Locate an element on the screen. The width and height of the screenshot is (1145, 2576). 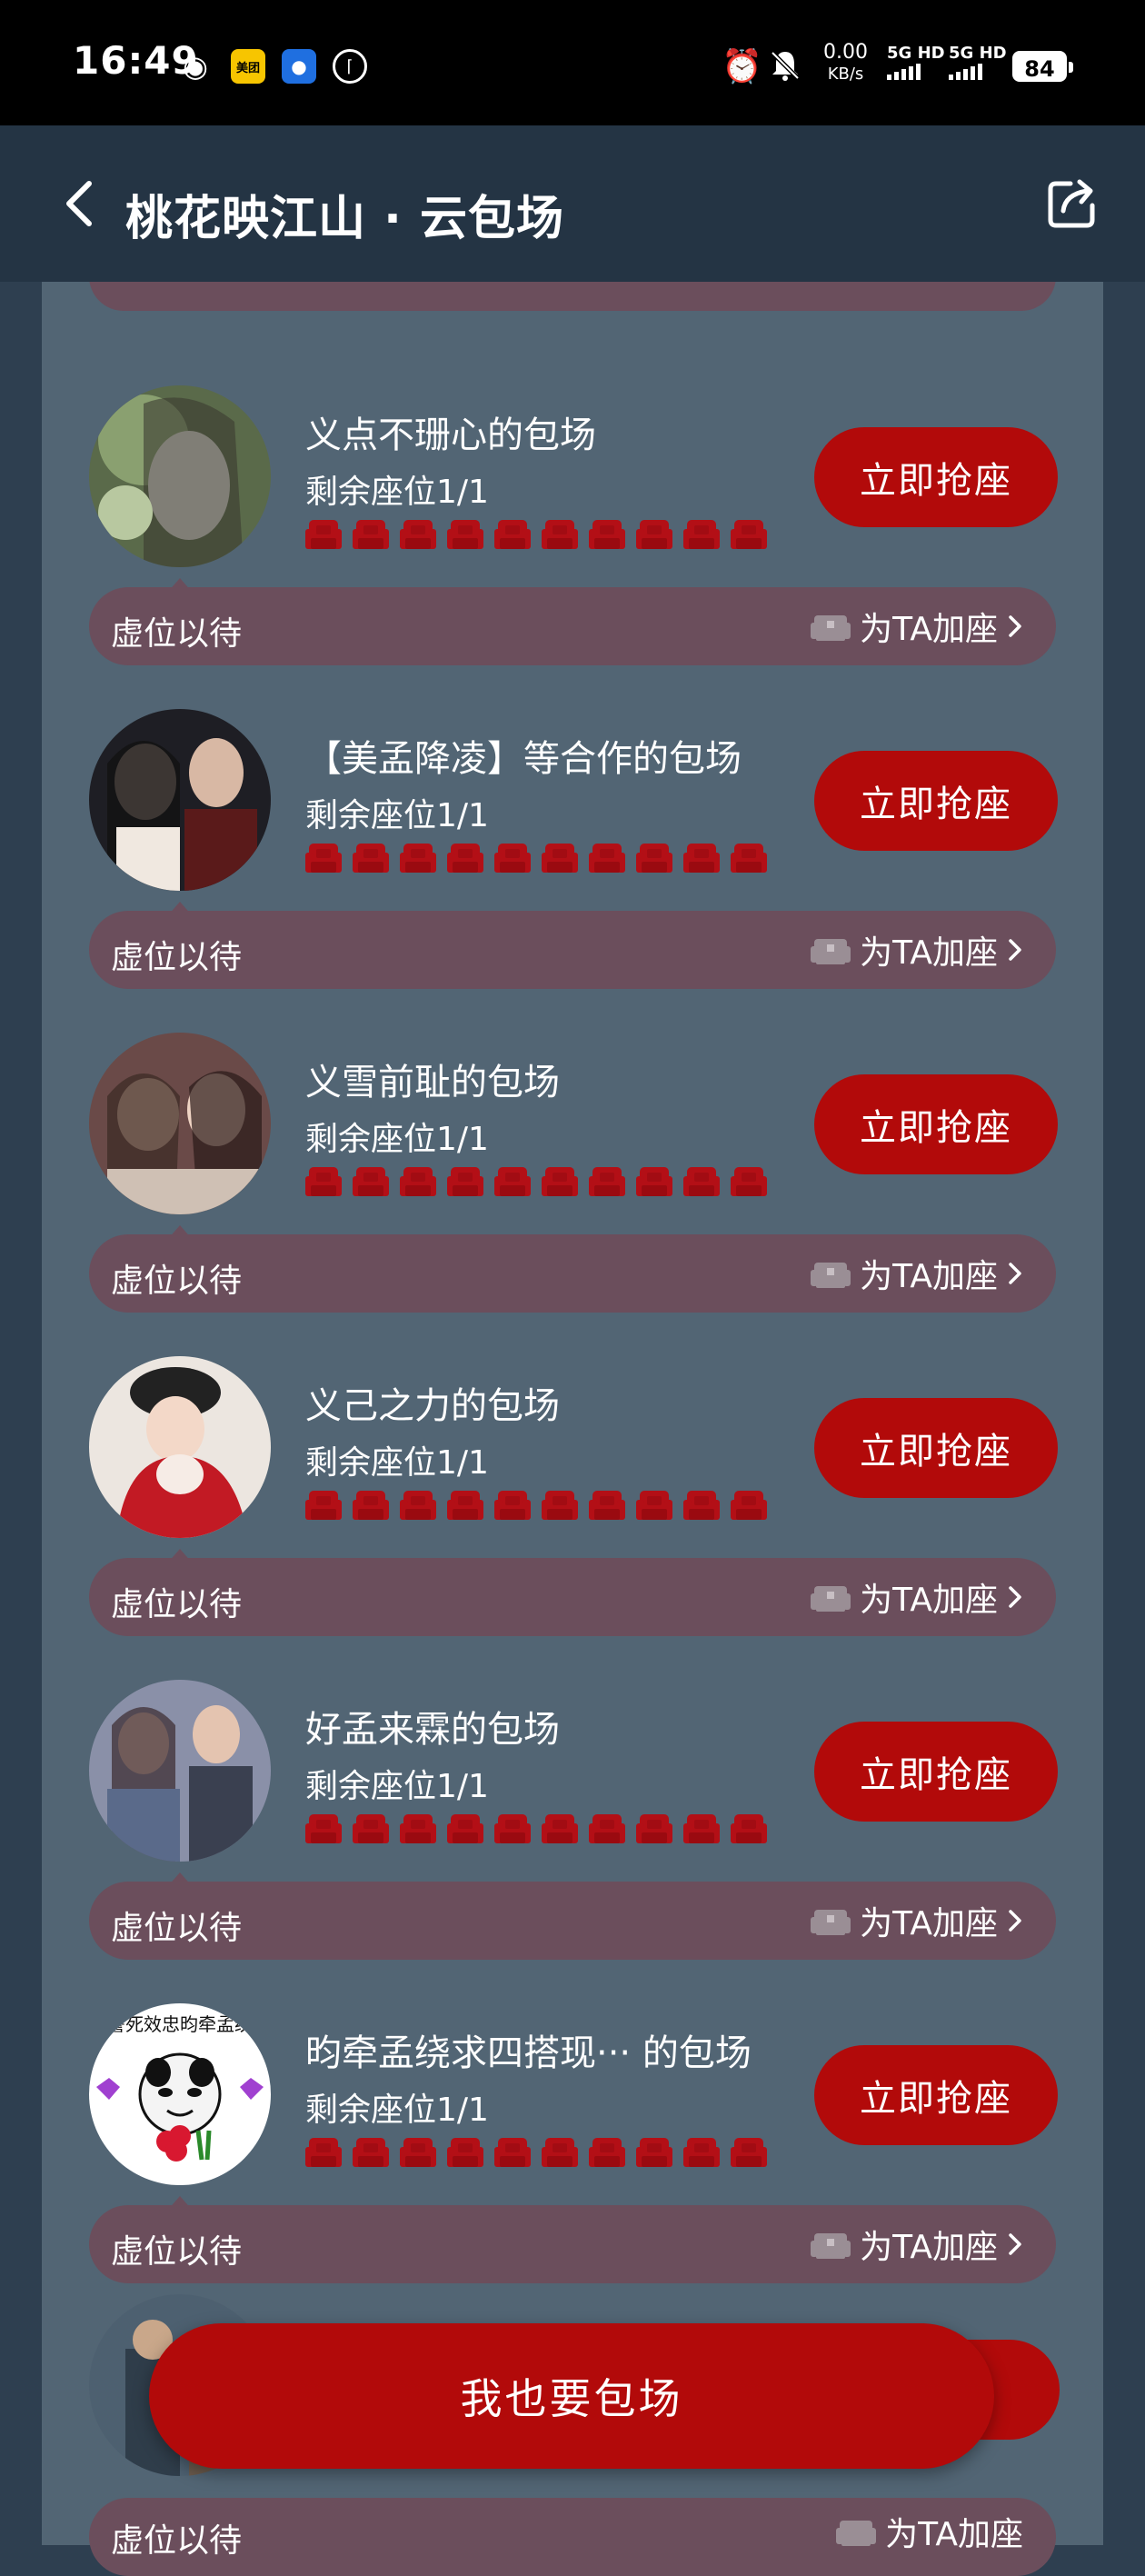
alarm-icon: ⏰ is located at coordinates (742, 66).